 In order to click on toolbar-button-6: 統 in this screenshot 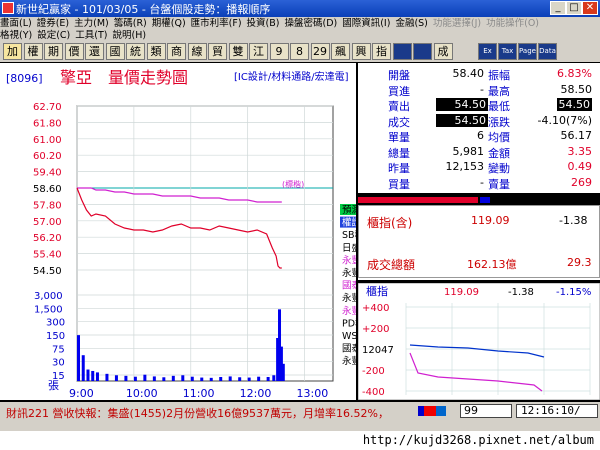, I will do `click(135, 51)`.